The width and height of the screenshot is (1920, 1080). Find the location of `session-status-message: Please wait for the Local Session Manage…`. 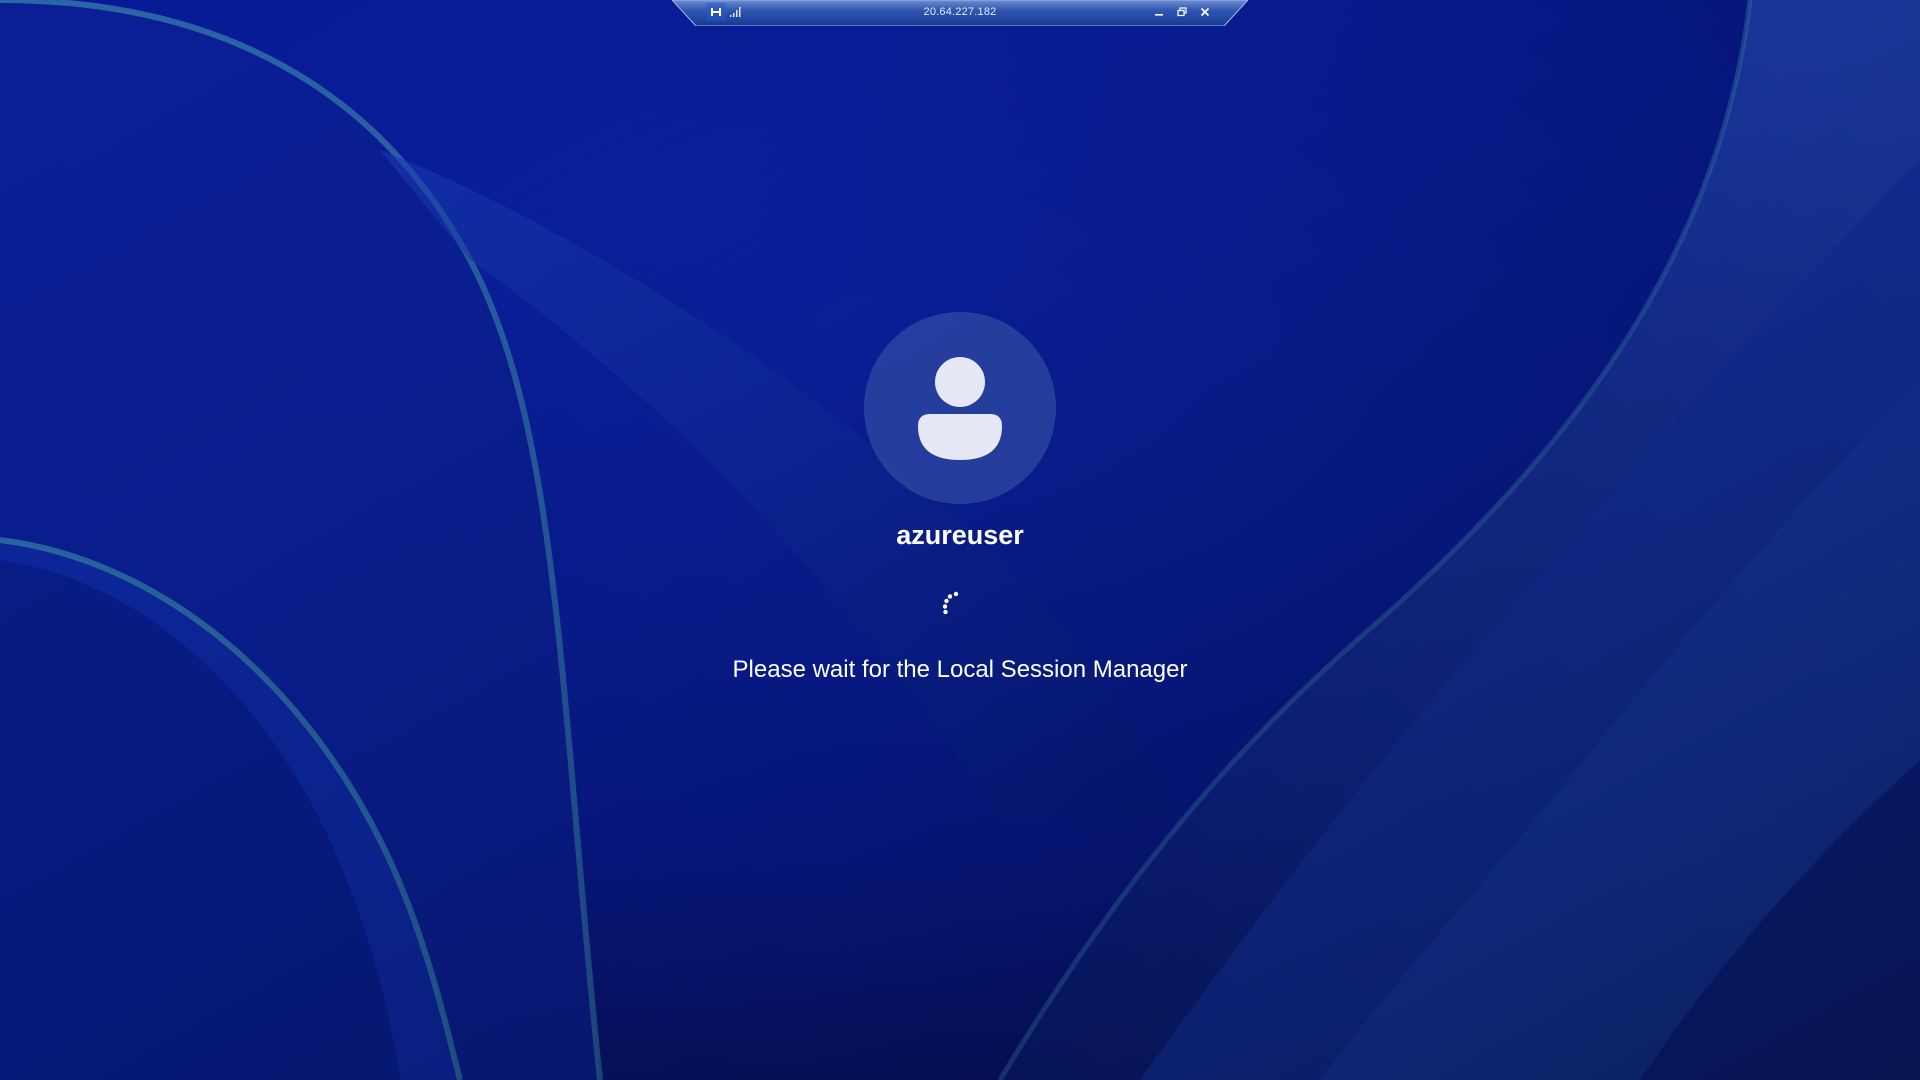

session-status-message: Please wait for the Local Session Manage… is located at coordinates (960, 669).